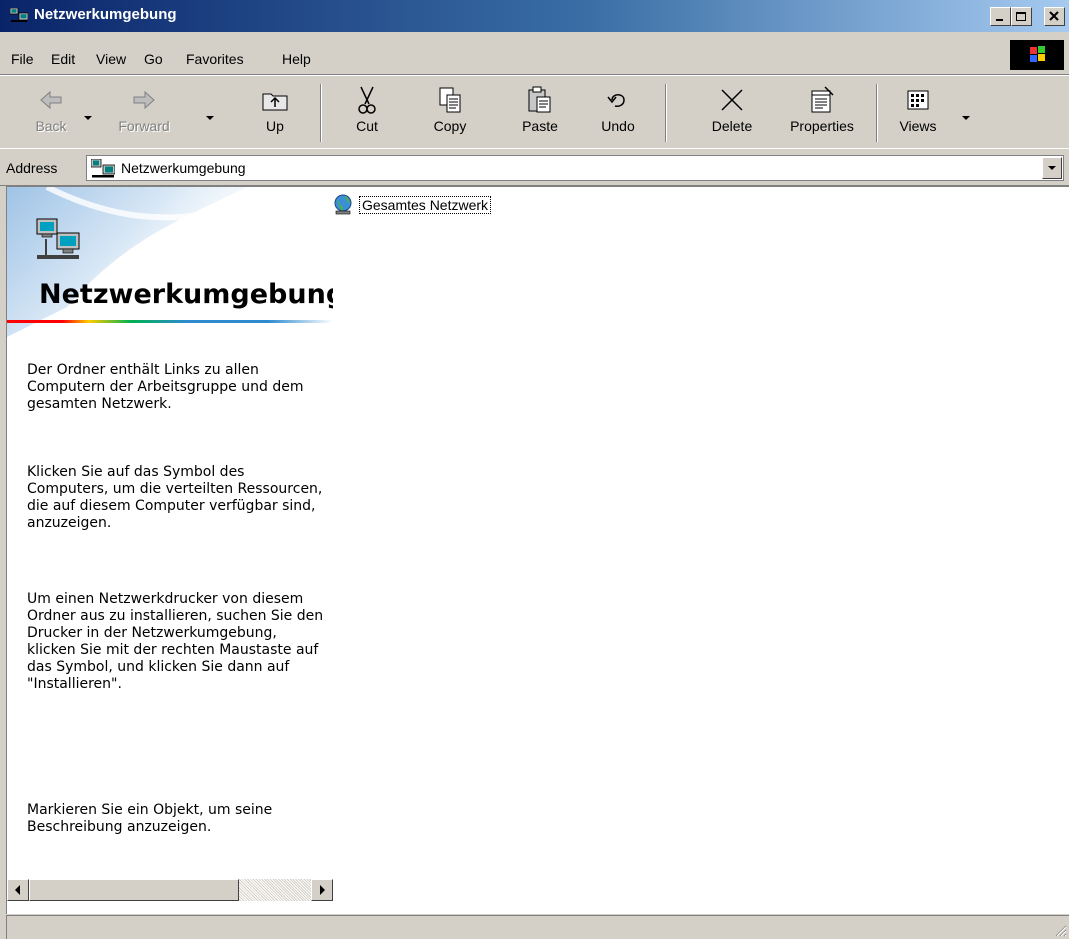 The width and height of the screenshot is (1069, 939). I want to click on properties-button: Properties, so click(822, 113).